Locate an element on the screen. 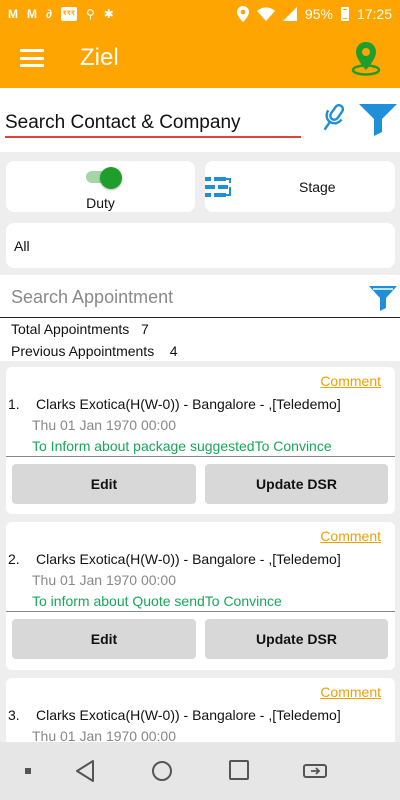  search-appointment-input: Search Appointment is located at coordinates (92, 297).